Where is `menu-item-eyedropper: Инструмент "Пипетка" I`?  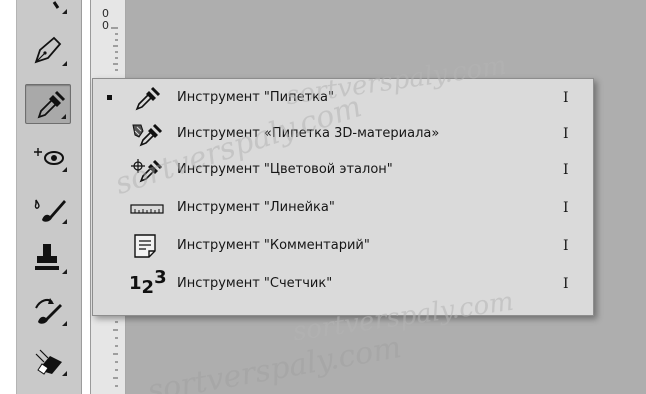
menu-item-eyedropper: Инструмент "Пипетка" I is located at coordinates (343, 98).